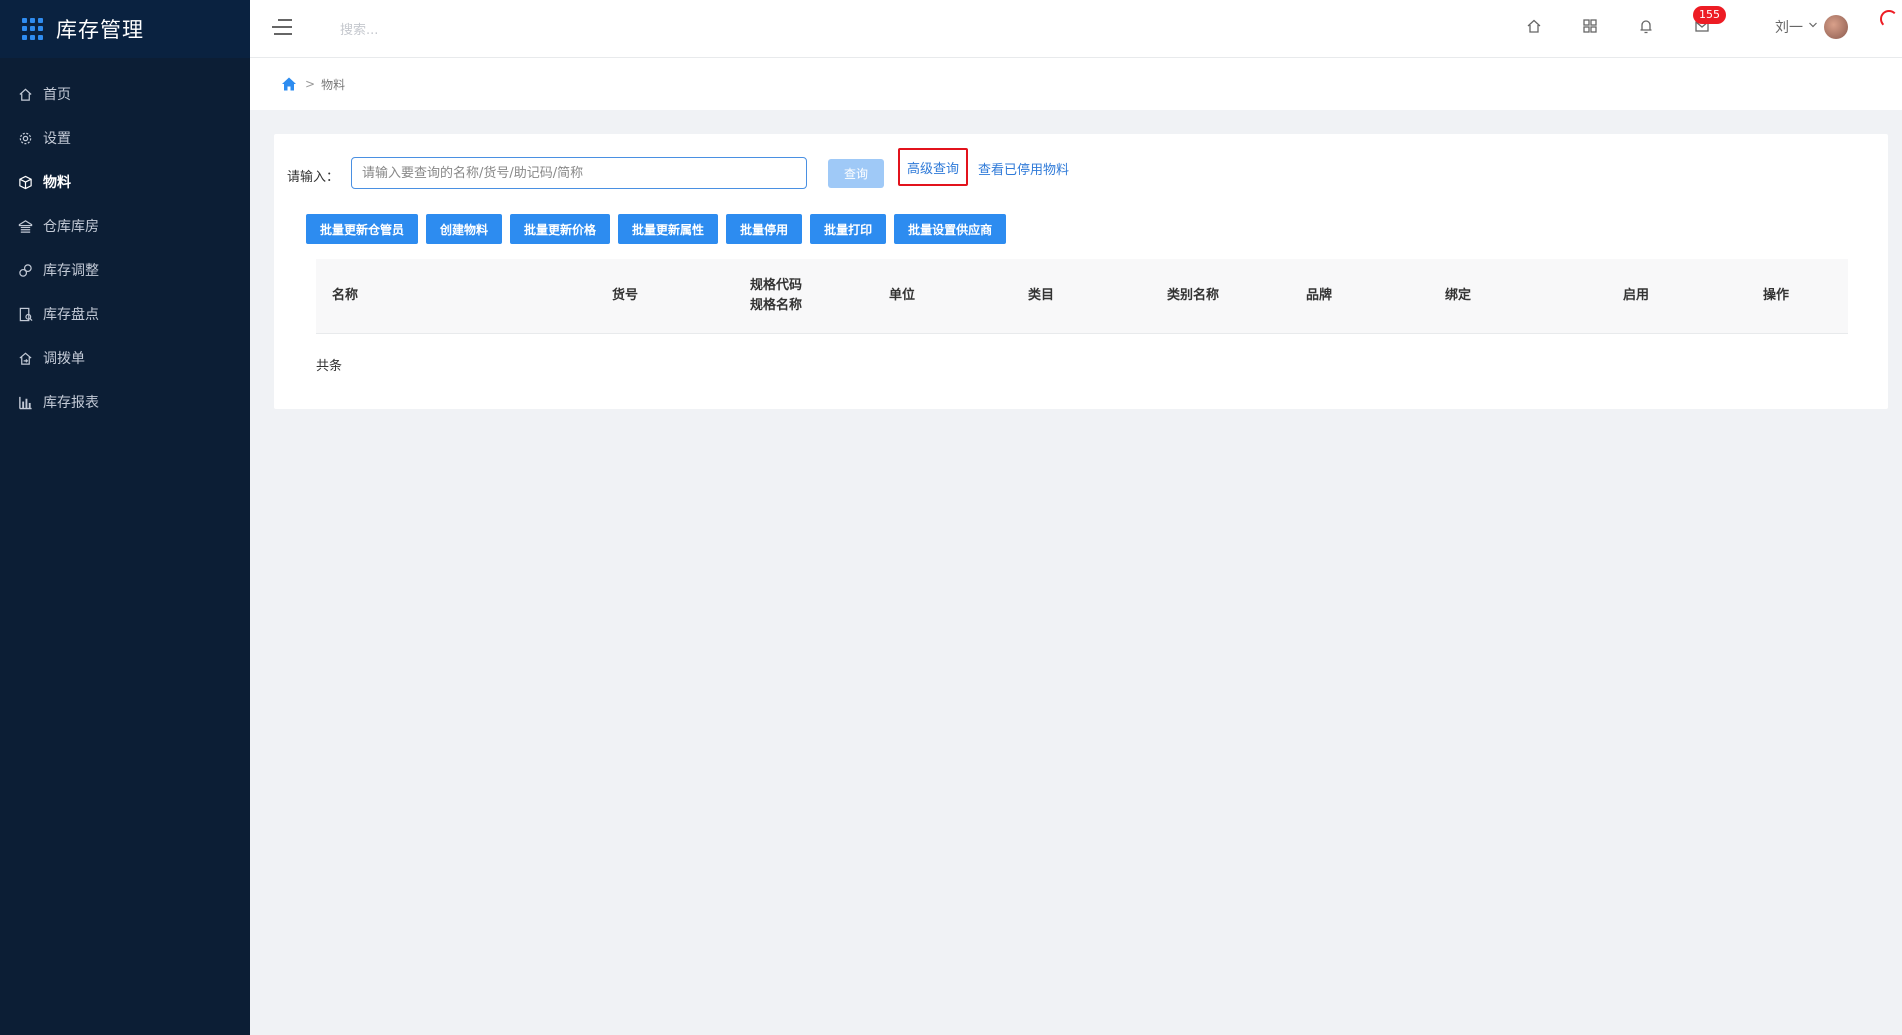 This screenshot has height=1035, width=1902. Describe the element at coordinates (362, 229) in the screenshot. I see `batch-update-keeper-button: 批量更新仓管员` at that location.